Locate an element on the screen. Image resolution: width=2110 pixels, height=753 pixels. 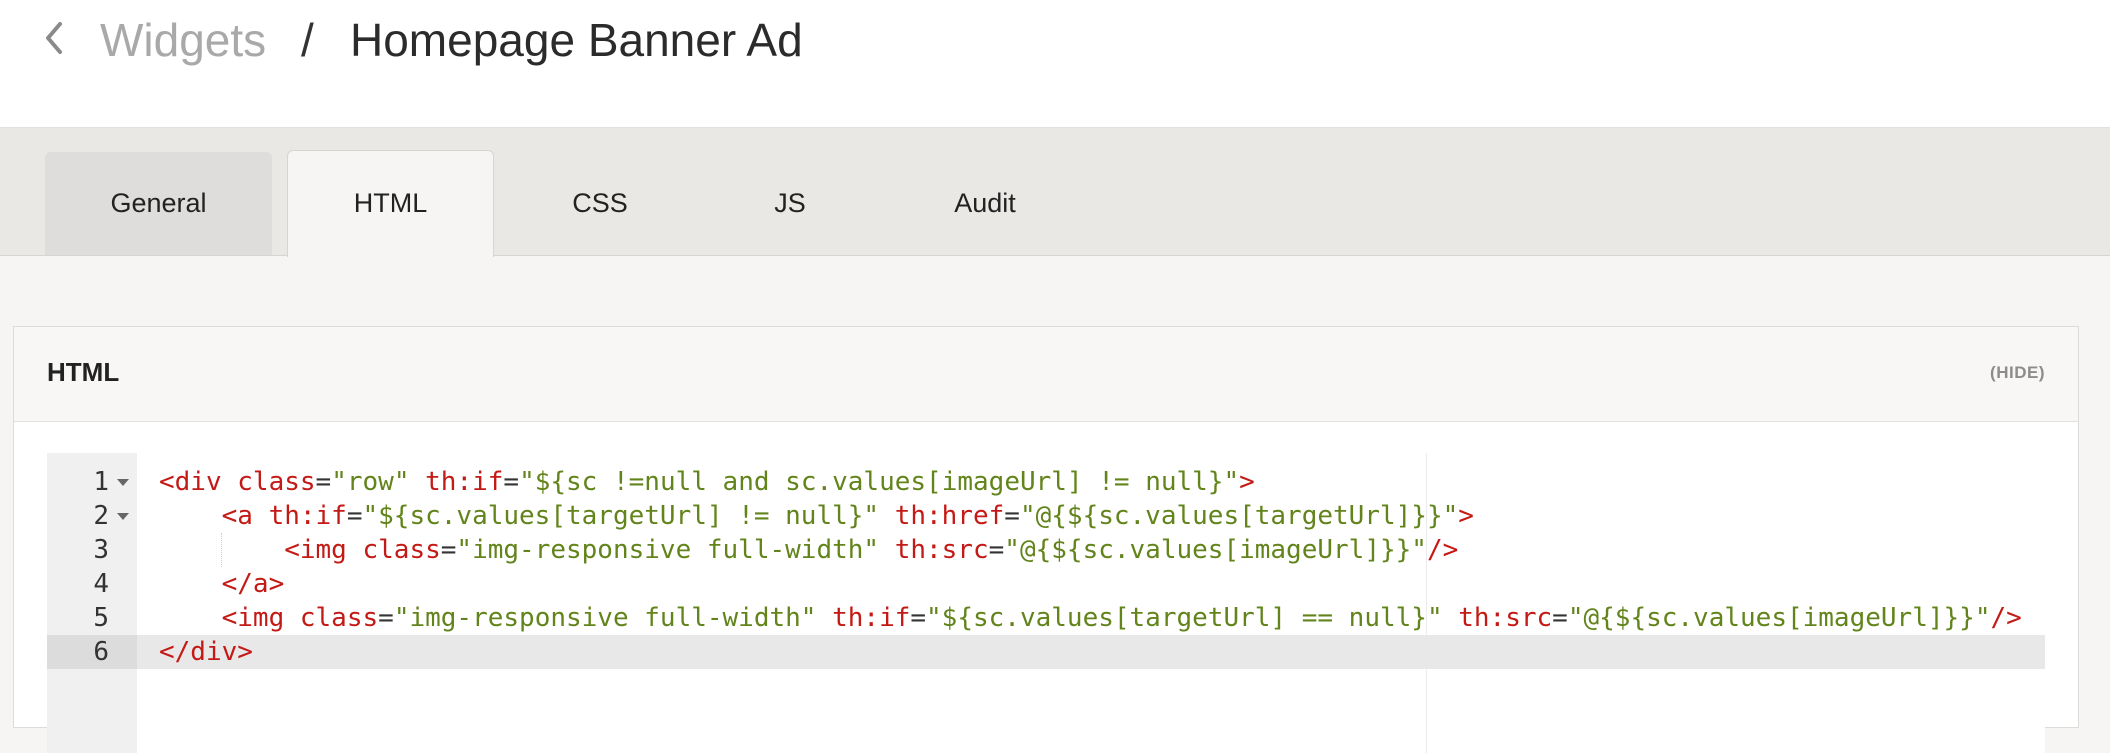
code-line: 6 </div> is located at coordinates (1046, 652).